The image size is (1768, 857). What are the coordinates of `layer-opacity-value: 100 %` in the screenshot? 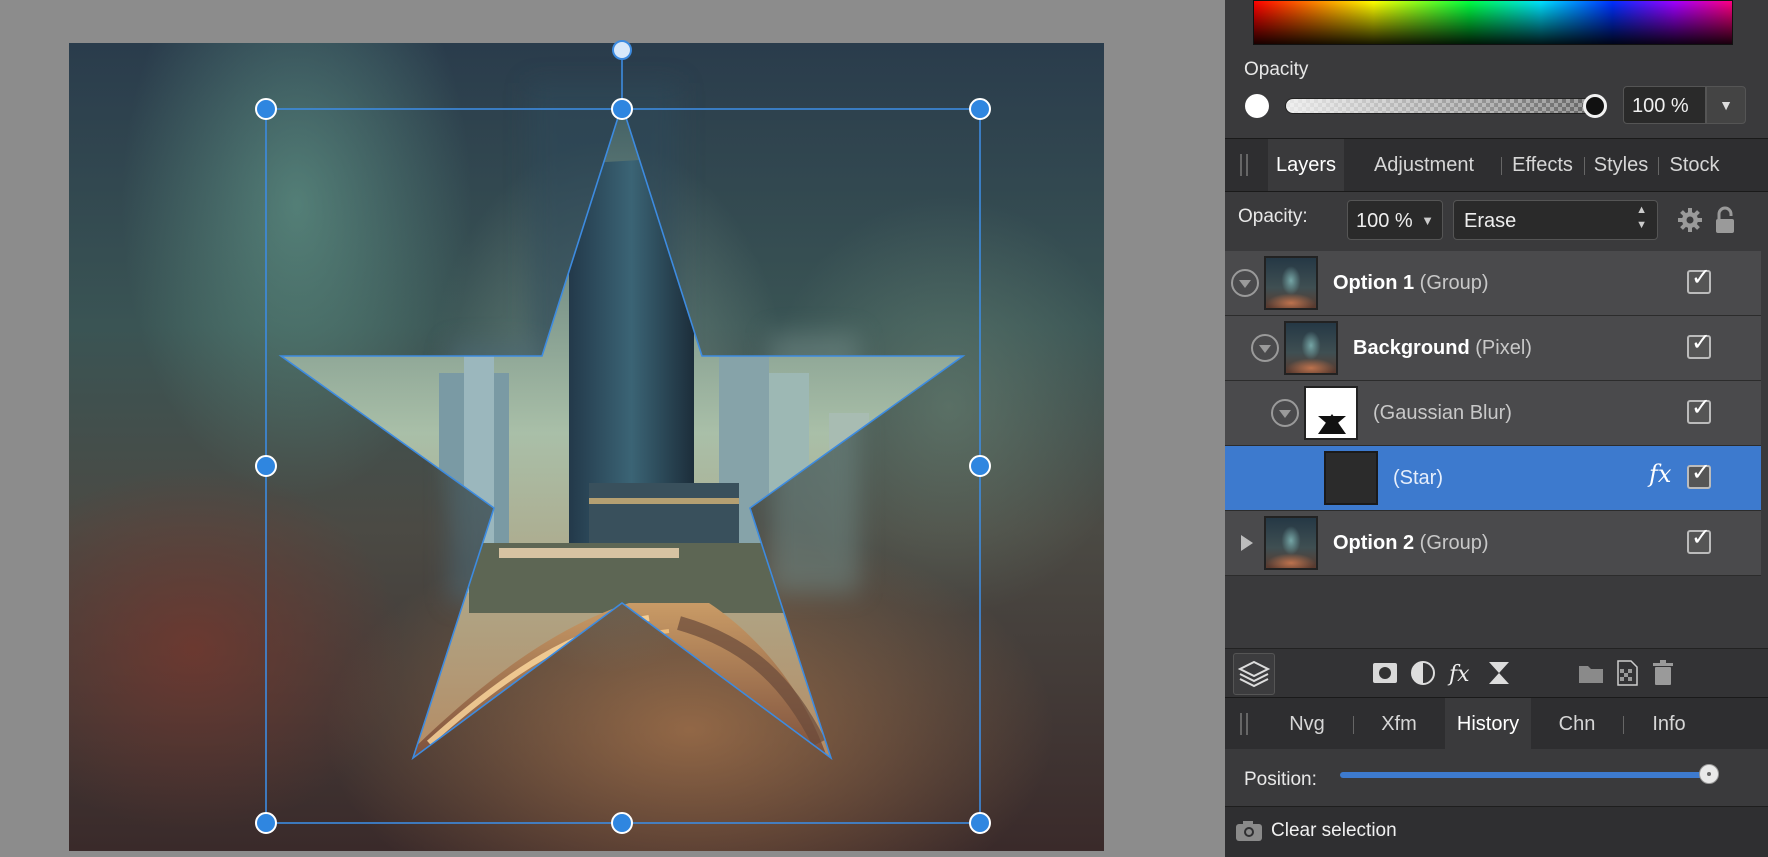 It's located at (1384, 221).